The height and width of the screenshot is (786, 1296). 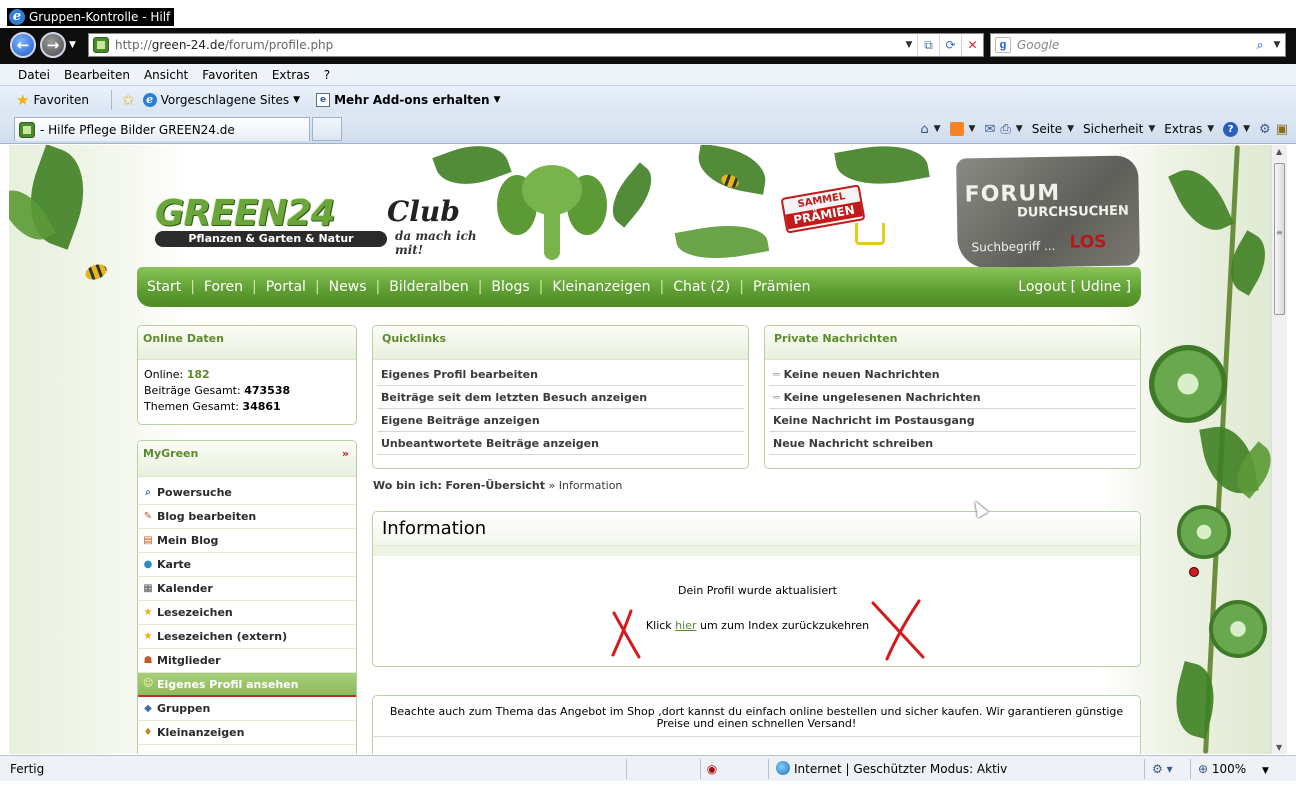 I want to click on collapse-chevron-icon: », so click(x=345, y=454).